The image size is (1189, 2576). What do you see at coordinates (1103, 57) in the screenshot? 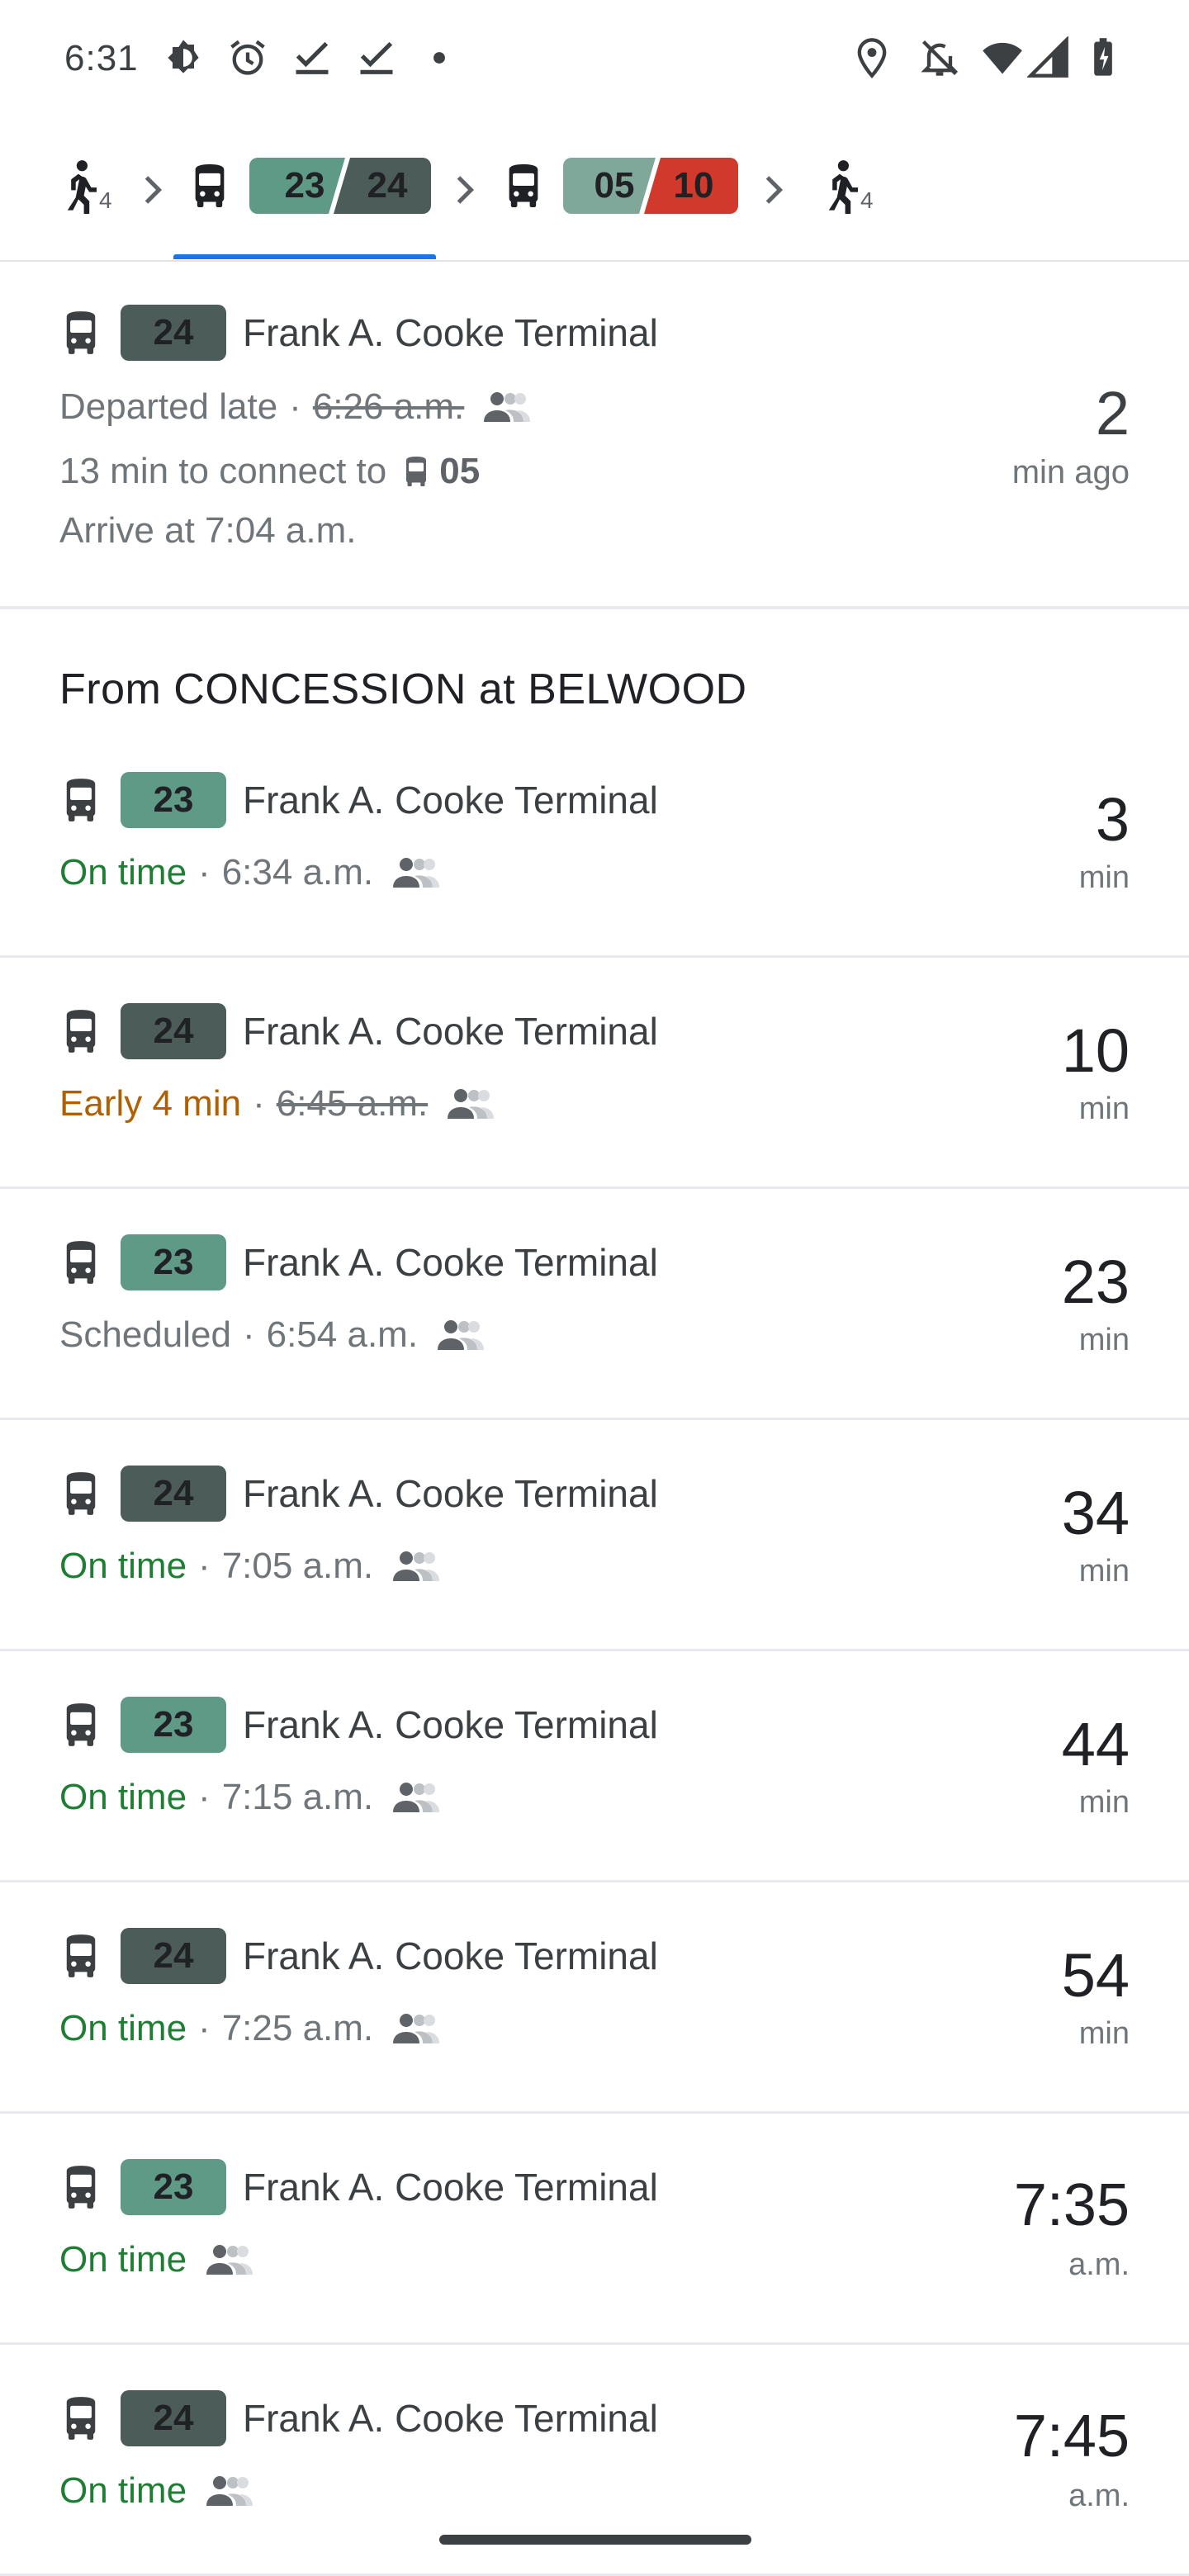
I see `battery-icon` at bounding box center [1103, 57].